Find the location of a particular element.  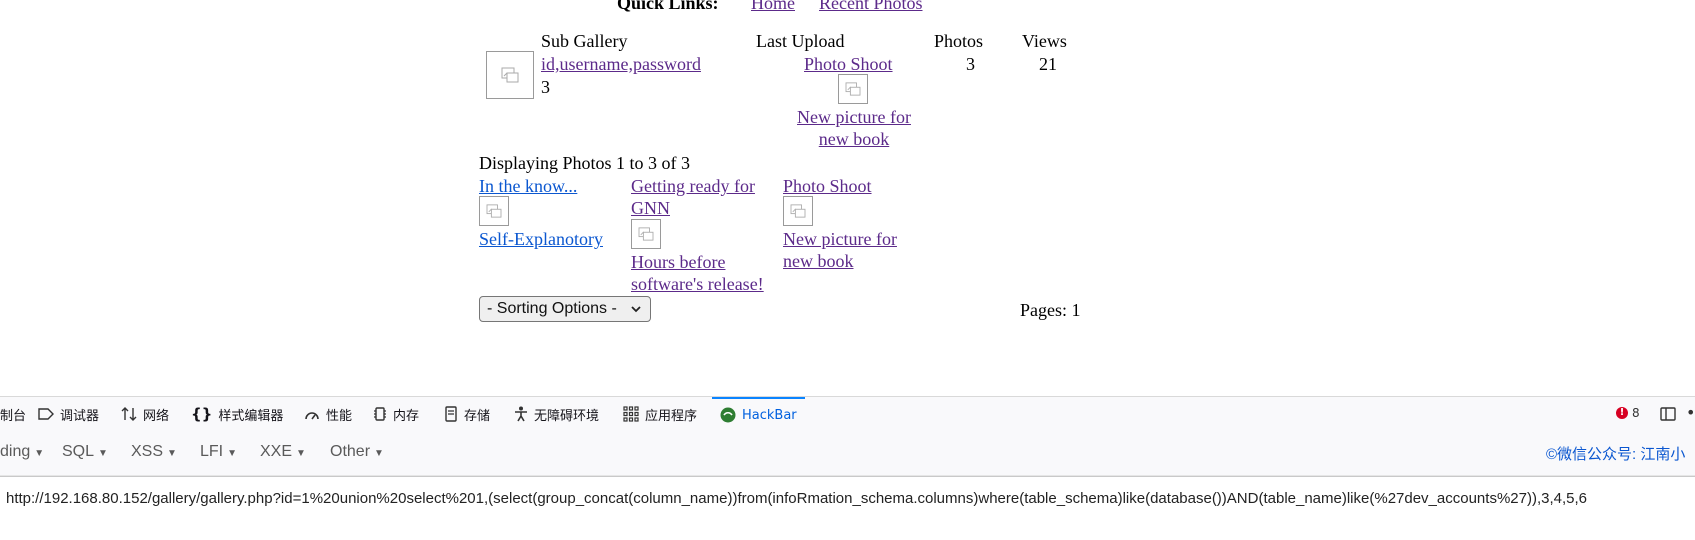

sorting-select: - Sorting Options - is located at coordinates (565, 309).